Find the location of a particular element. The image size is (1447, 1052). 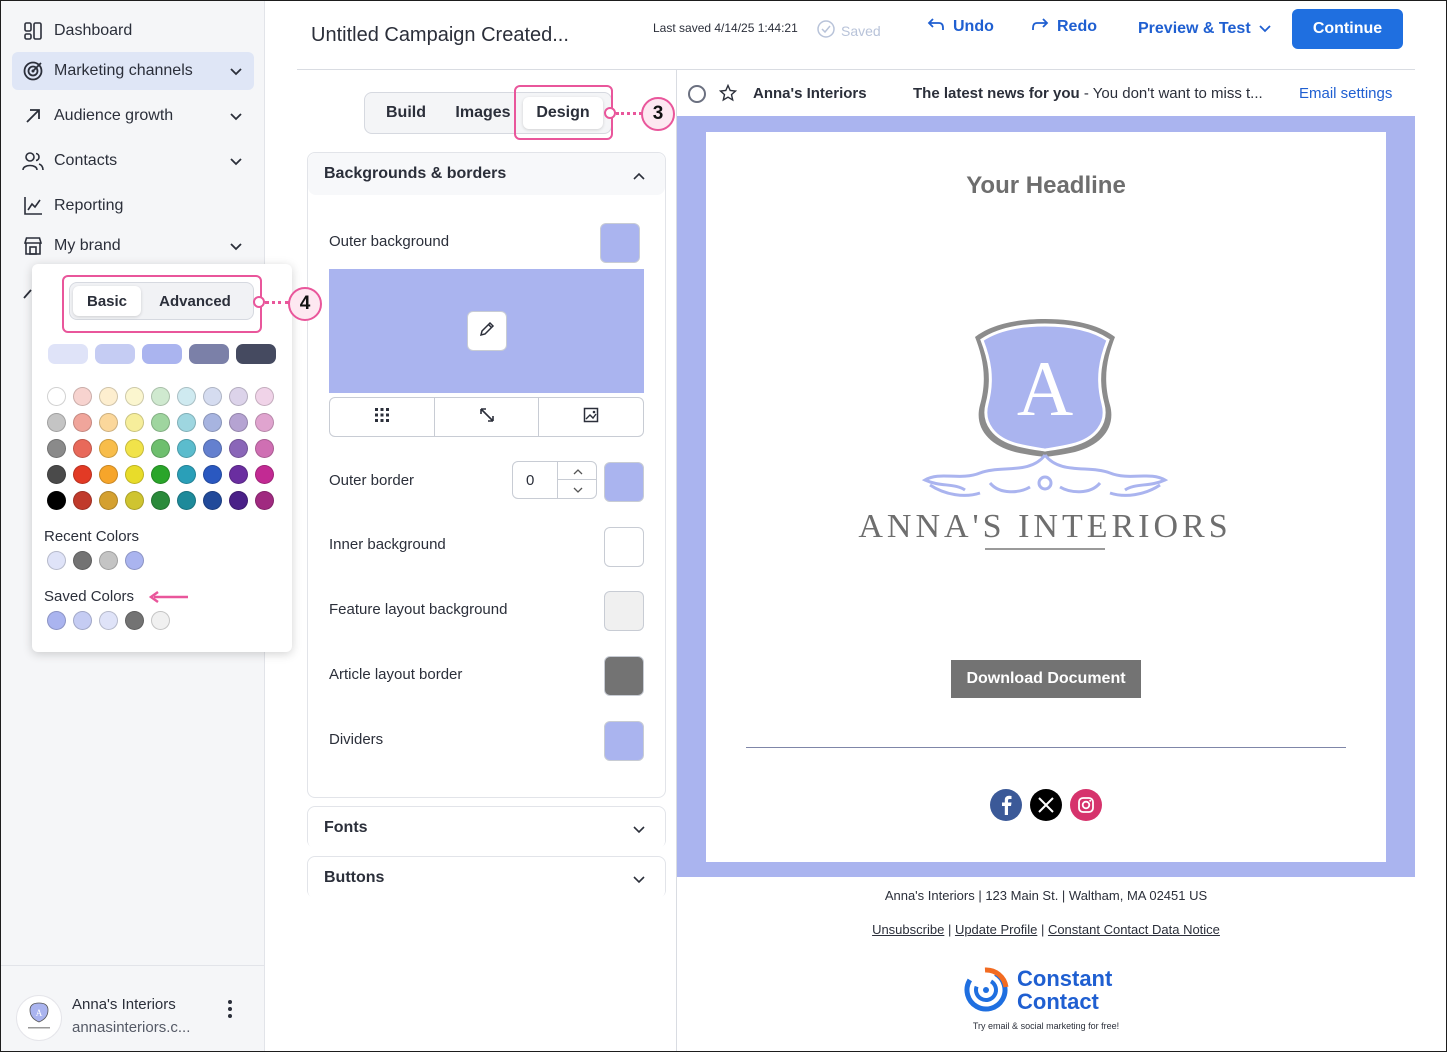

fonts-header: Fonts is located at coordinates (486, 828).